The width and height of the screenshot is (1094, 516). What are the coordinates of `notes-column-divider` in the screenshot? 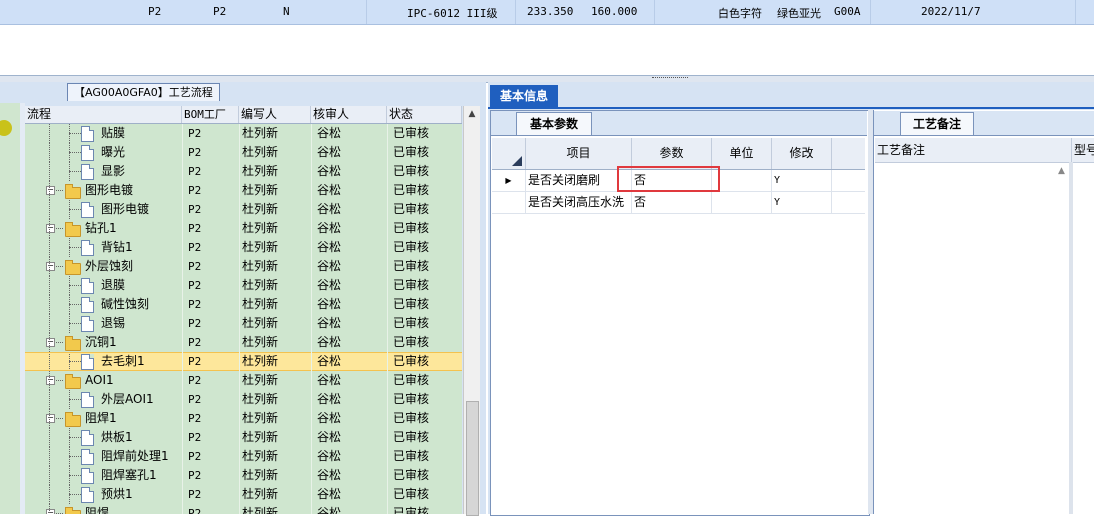 It's located at (1071, 338).